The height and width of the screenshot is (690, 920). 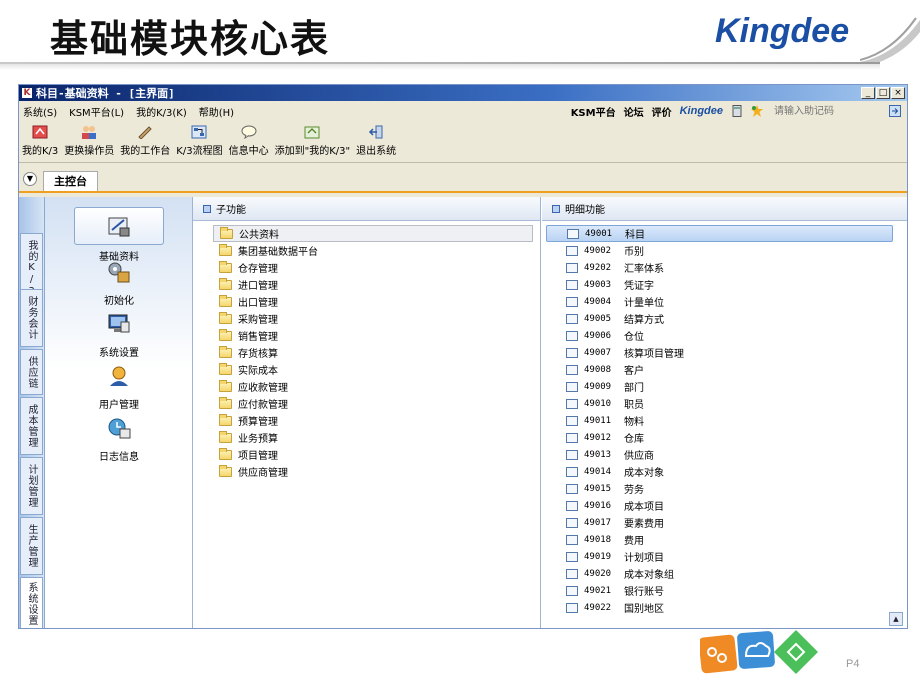 What do you see at coordinates (634, 111) in the screenshot?
I see `link-forum: 论坛` at bounding box center [634, 111].